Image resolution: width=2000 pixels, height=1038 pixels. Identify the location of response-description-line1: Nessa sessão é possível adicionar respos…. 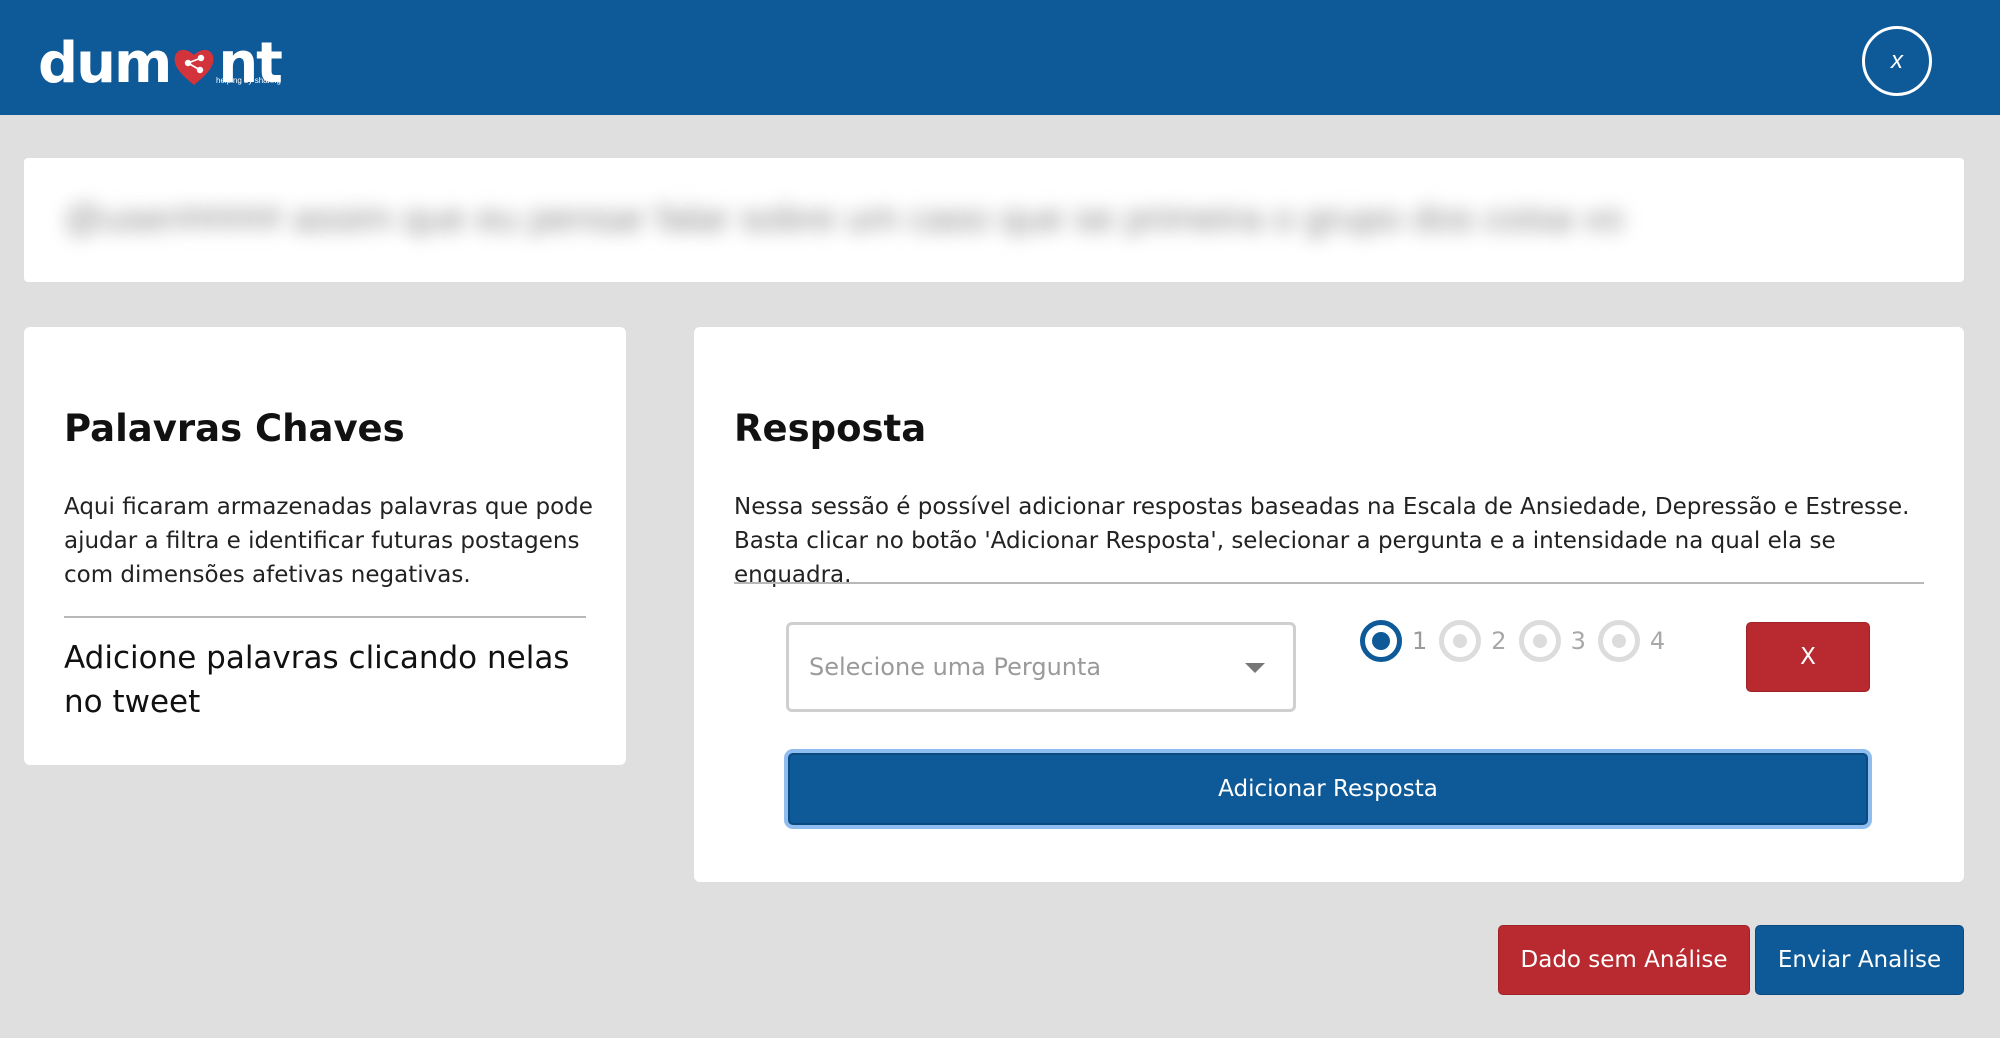
(1322, 507).